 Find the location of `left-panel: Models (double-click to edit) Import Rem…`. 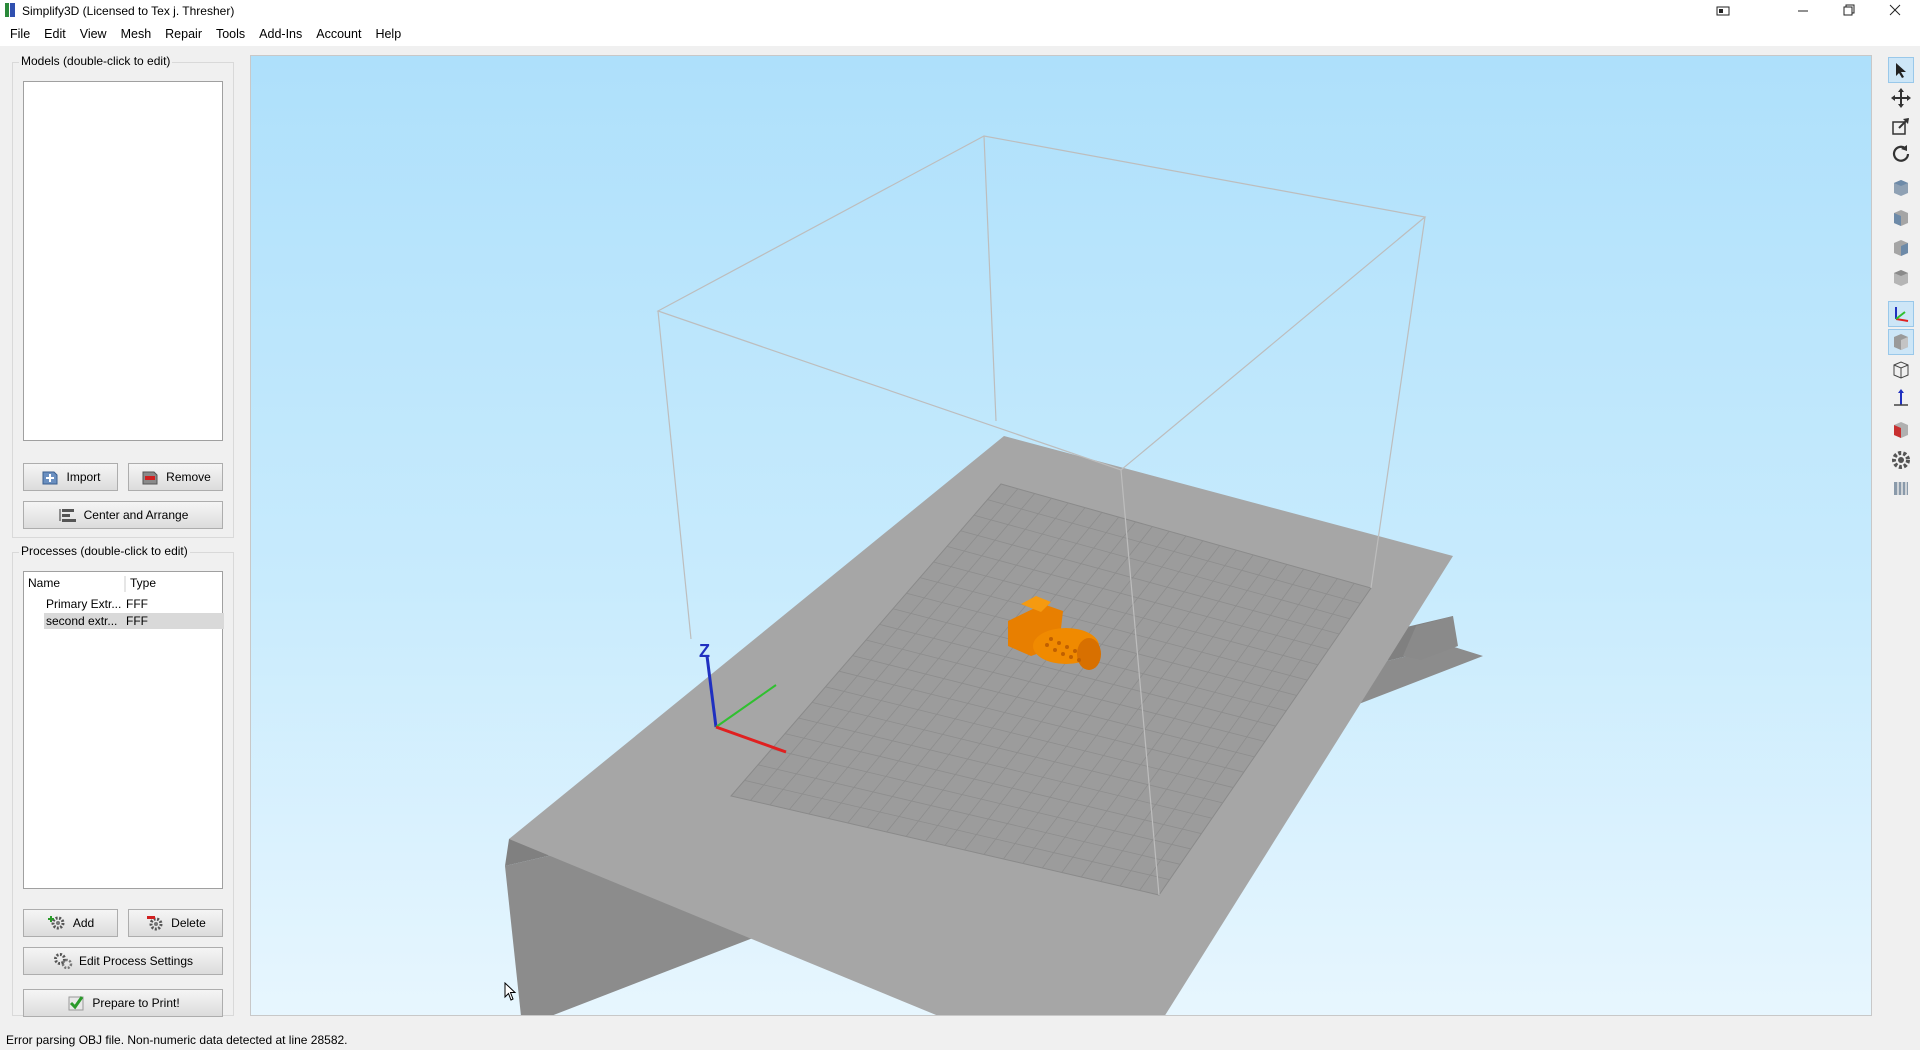

left-panel: Models (double-click to edit) Import Rem… is located at coordinates (124, 532).